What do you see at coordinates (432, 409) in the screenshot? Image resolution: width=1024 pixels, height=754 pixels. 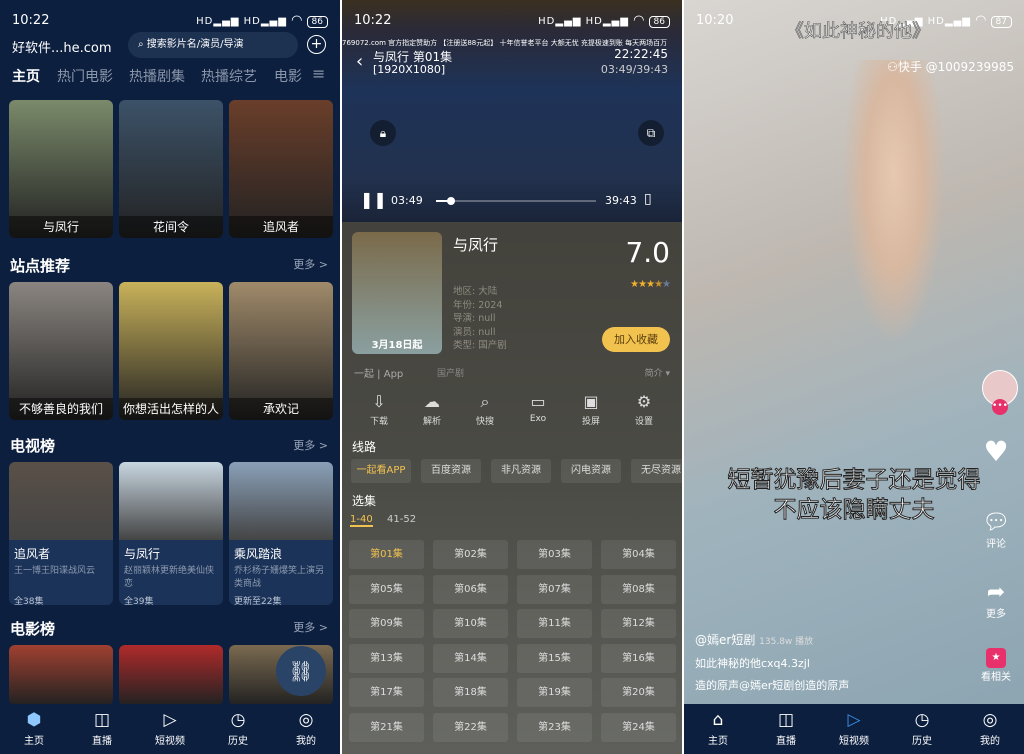 I see `action-cloud: ☁ 解析` at bounding box center [432, 409].